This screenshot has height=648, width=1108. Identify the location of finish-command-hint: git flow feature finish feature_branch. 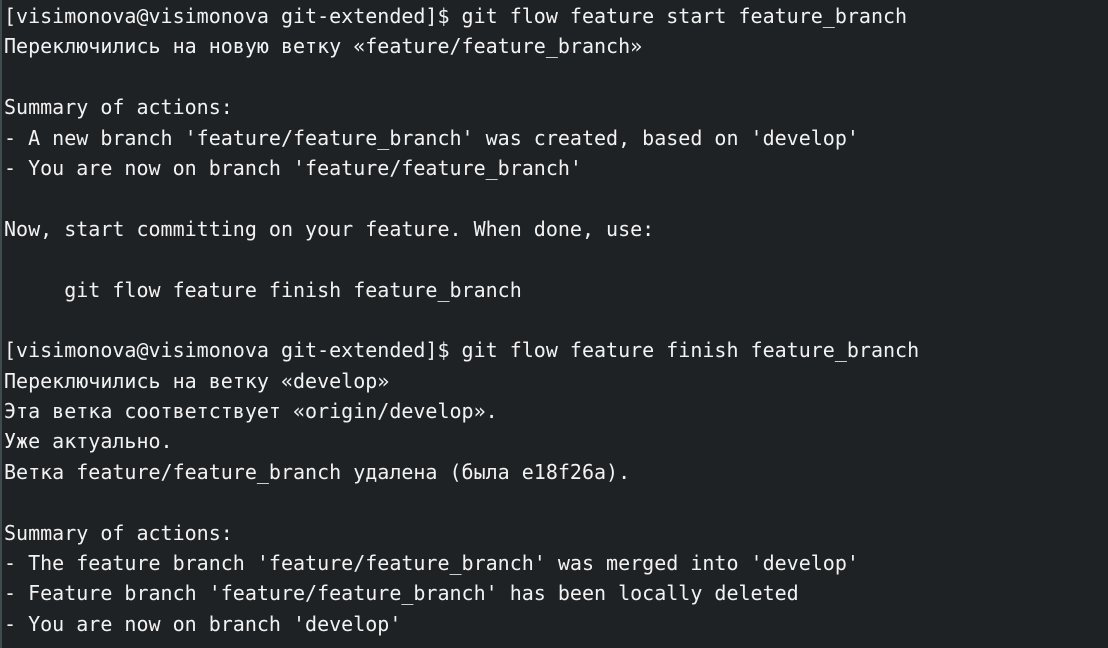
(263, 289).